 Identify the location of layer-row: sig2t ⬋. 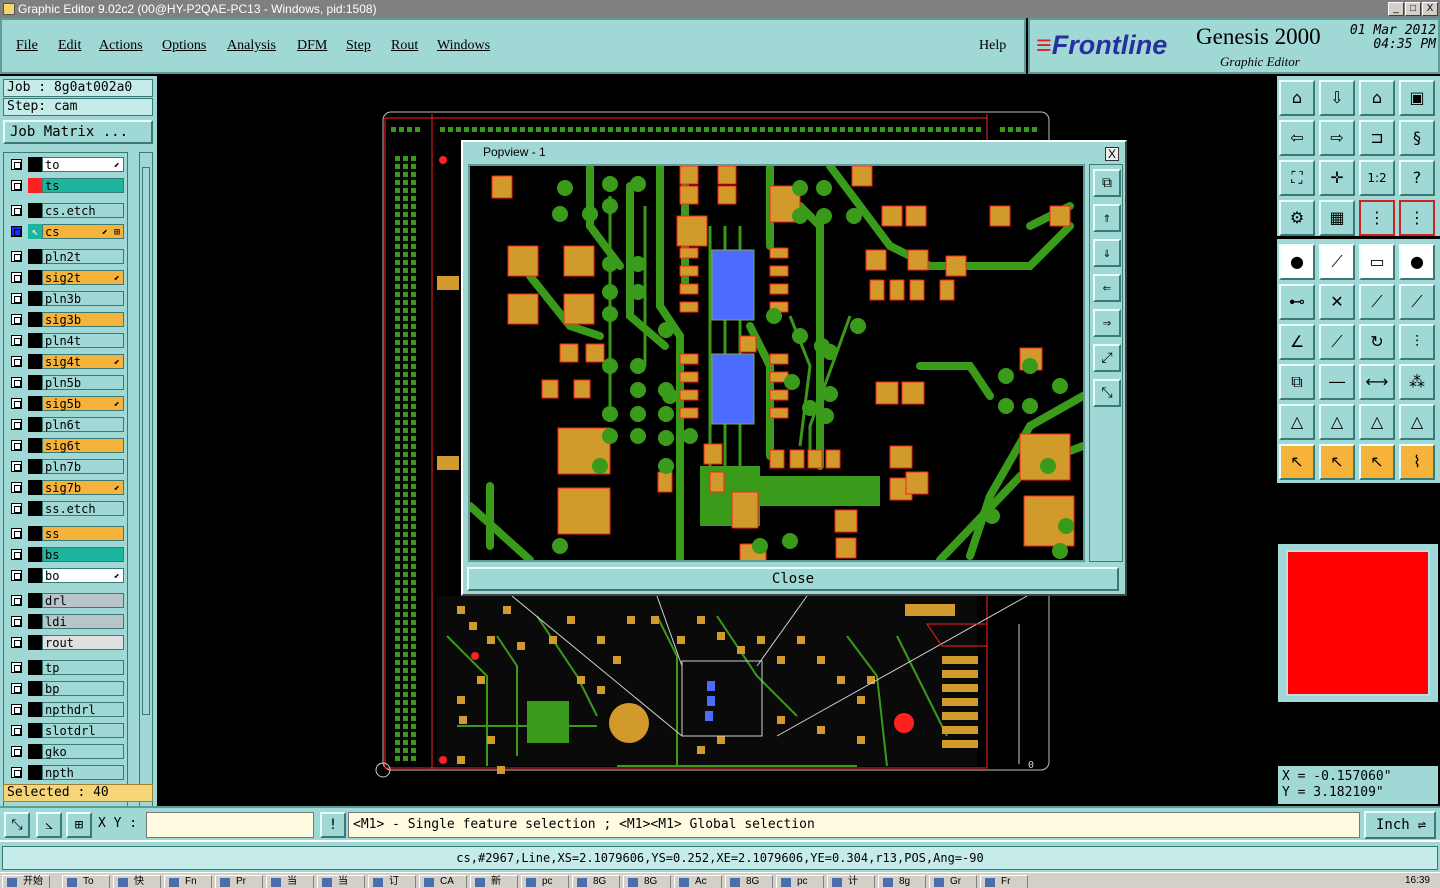
(66, 277).